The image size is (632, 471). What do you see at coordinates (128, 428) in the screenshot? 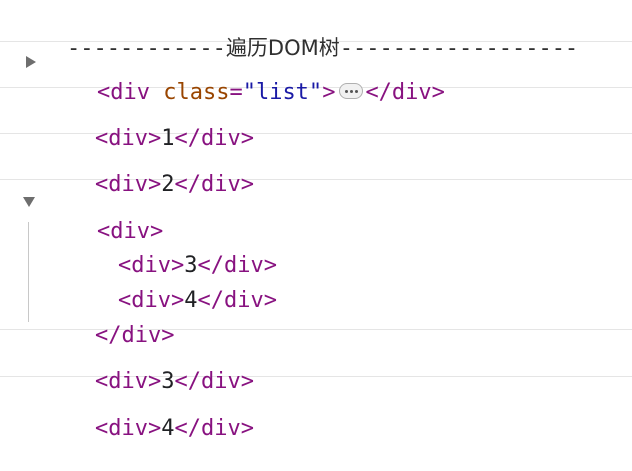
I see `open-tag: <div>` at bounding box center [128, 428].